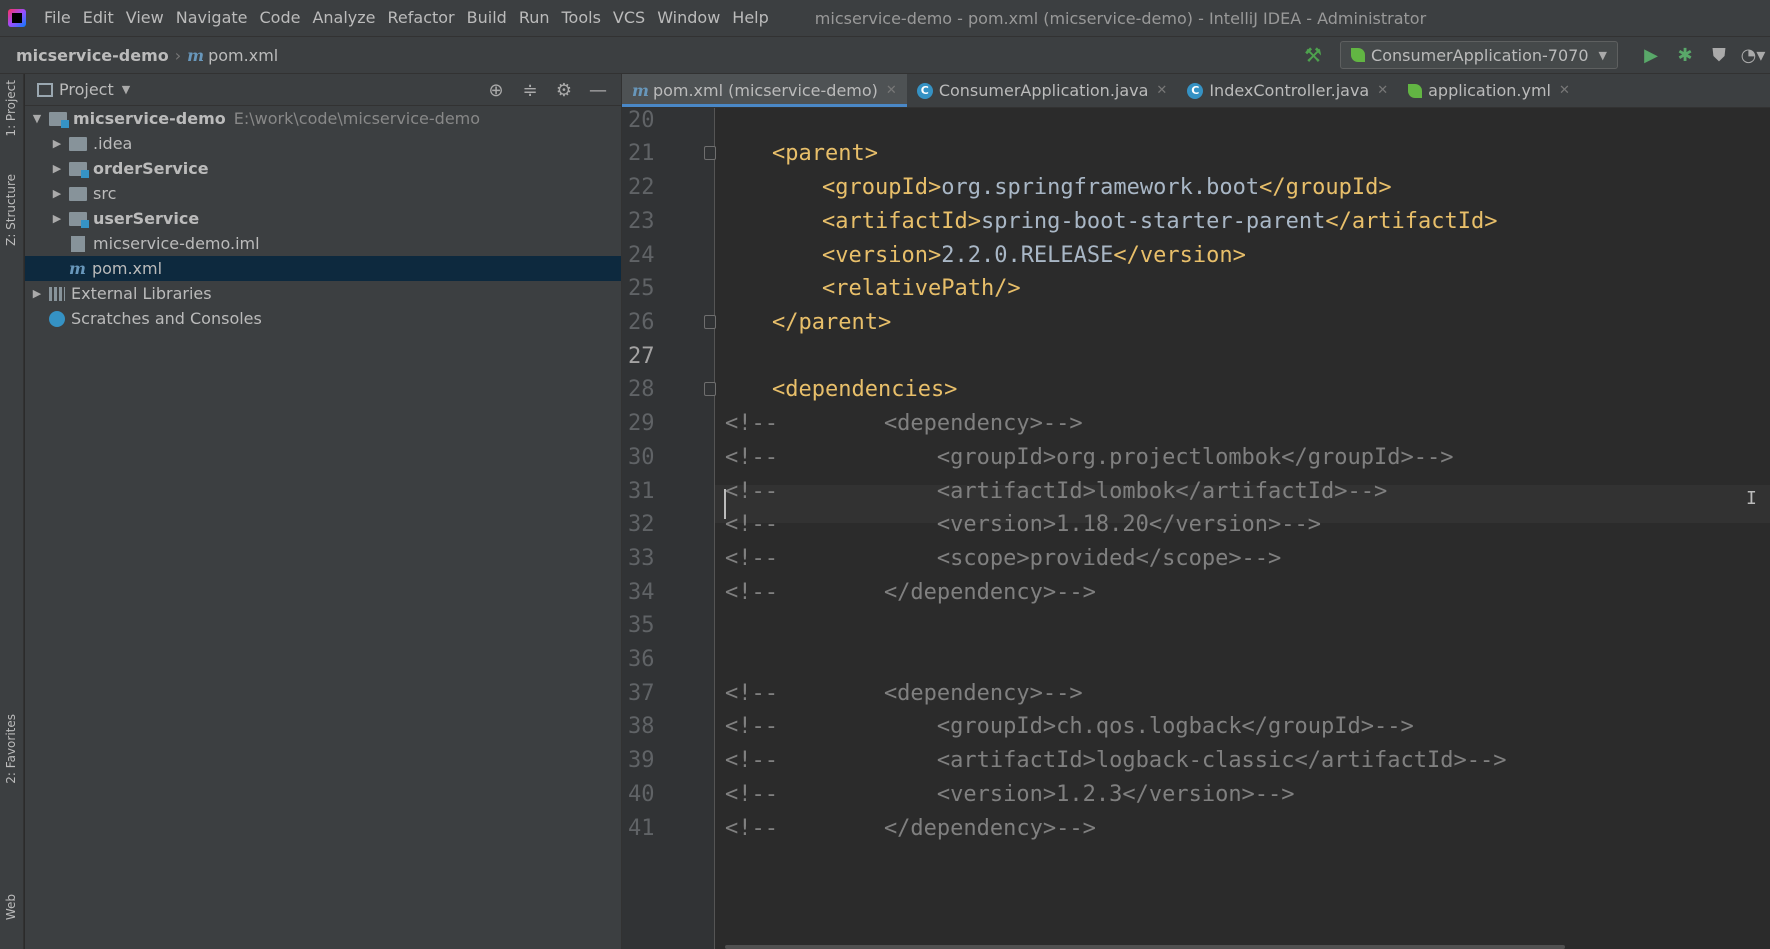 Image resolution: width=1770 pixels, height=949 pixels. Describe the element at coordinates (11, 907) in the screenshot. I see `web-tool-button: Web` at that location.